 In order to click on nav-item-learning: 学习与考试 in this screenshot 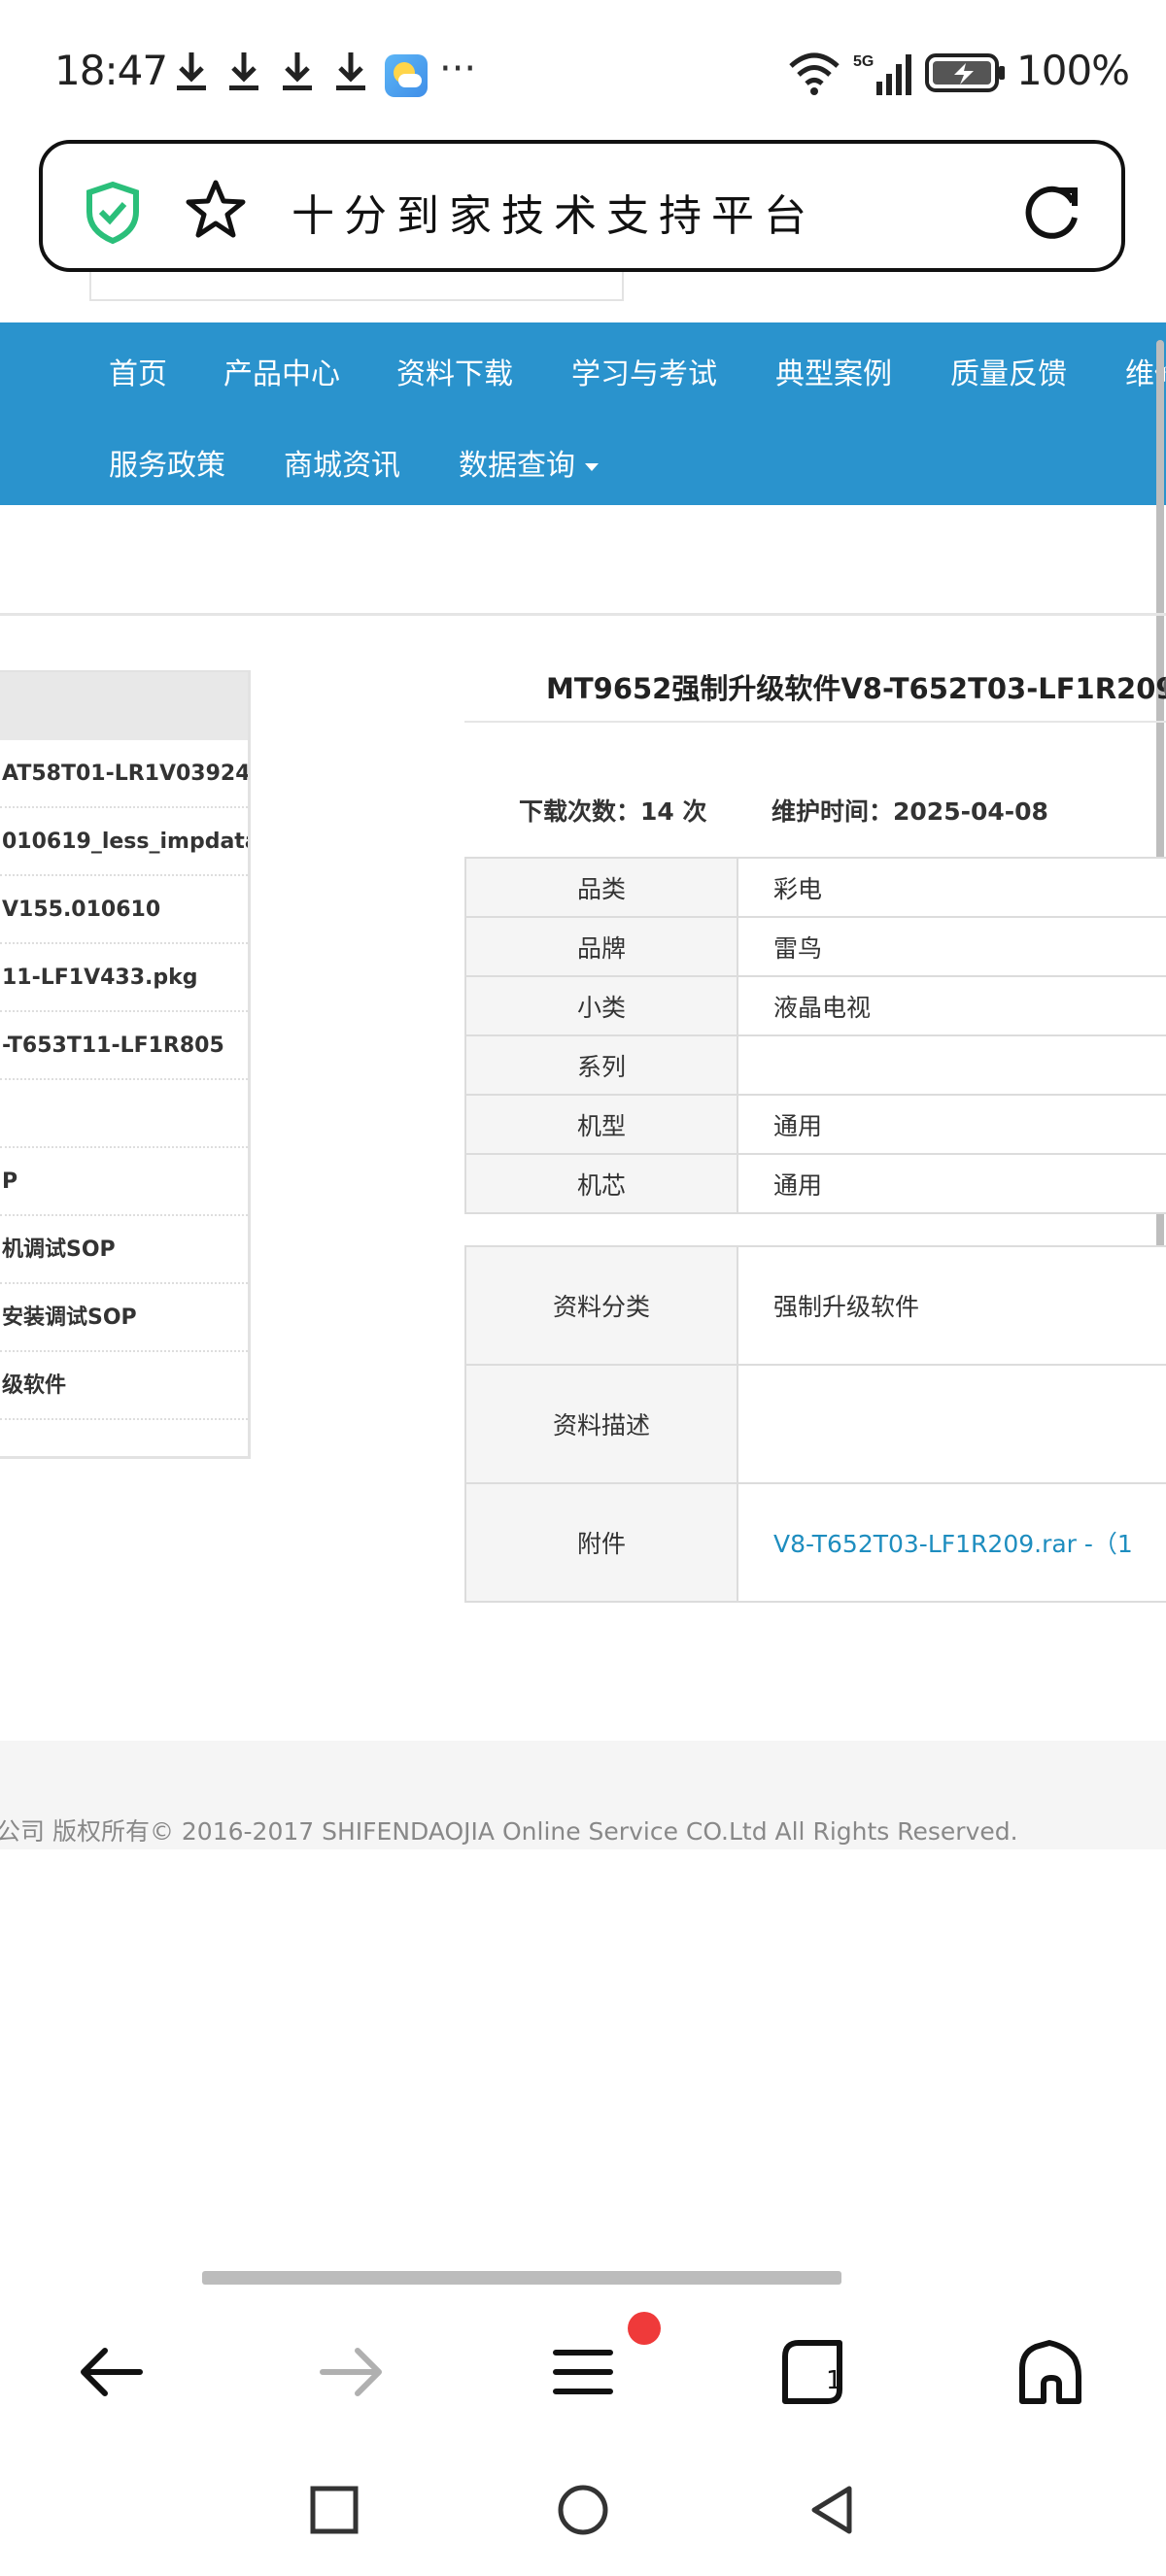, I will do `click(644, 371)`.